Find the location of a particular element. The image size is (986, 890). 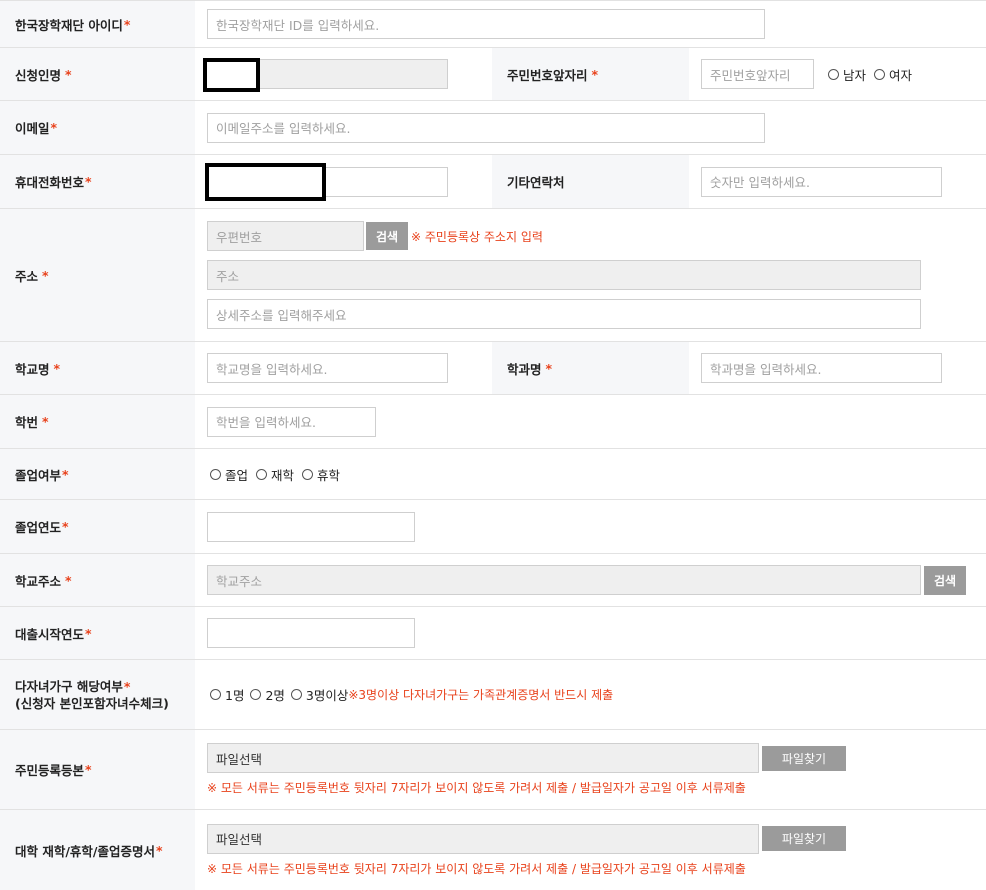

row-name: 신청인명 * 주민번호앞자리 * 주민번호앞자리 남자 여자 is located at coordinates (493, 74).